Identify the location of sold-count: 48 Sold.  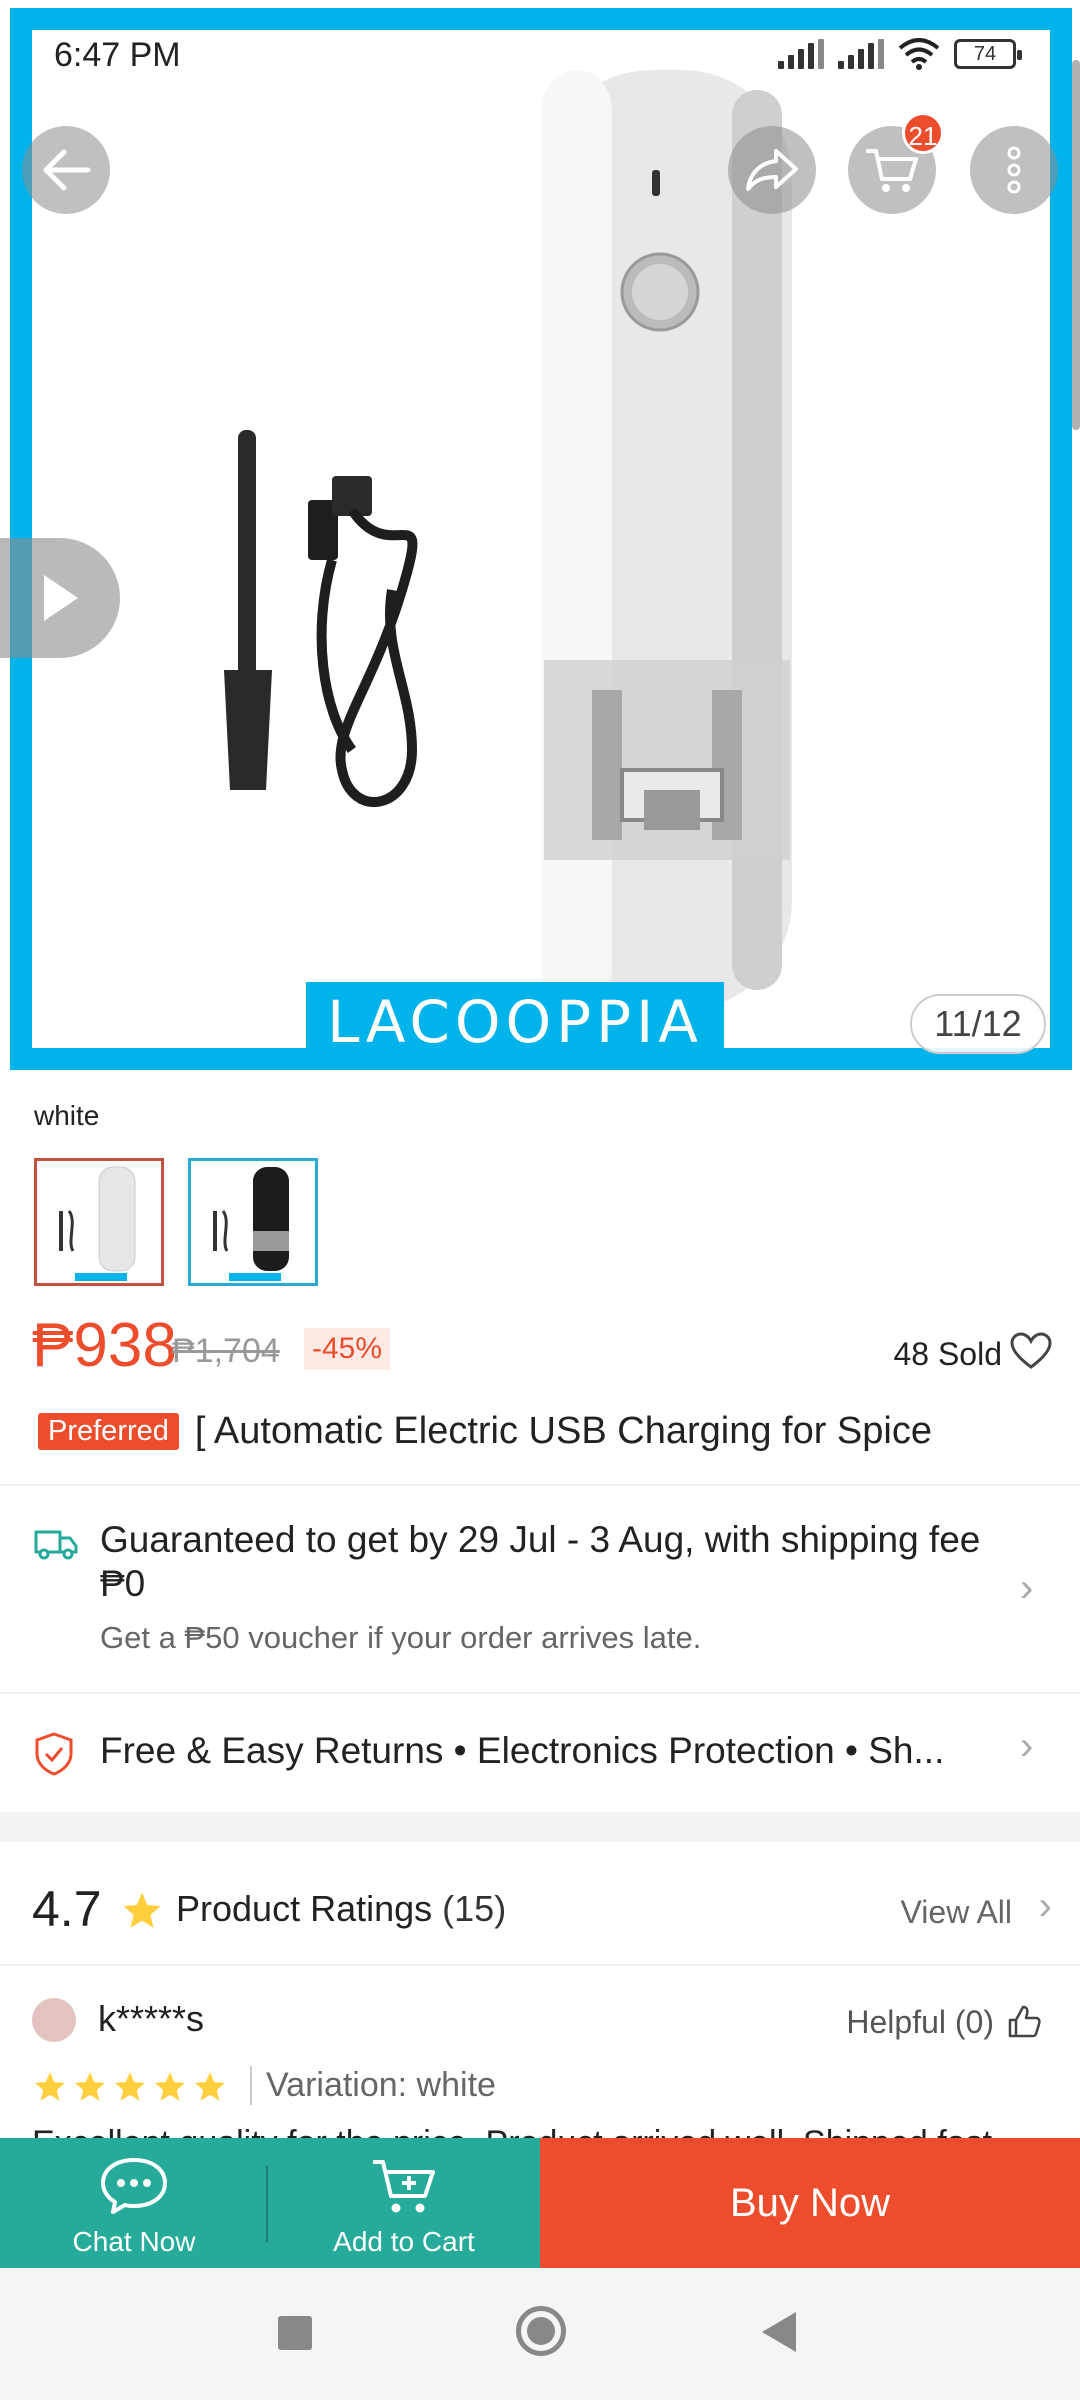
(947, 1354).